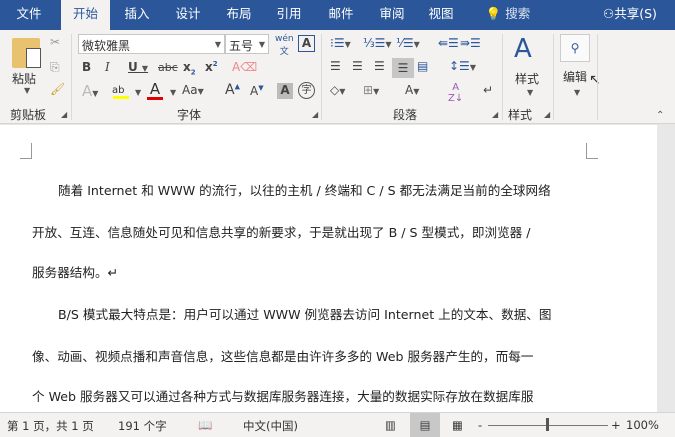 The height and width of the screenshot is (437, 675). I want to click on clipboard-group-label: 剪贴板, so click(28, 115).